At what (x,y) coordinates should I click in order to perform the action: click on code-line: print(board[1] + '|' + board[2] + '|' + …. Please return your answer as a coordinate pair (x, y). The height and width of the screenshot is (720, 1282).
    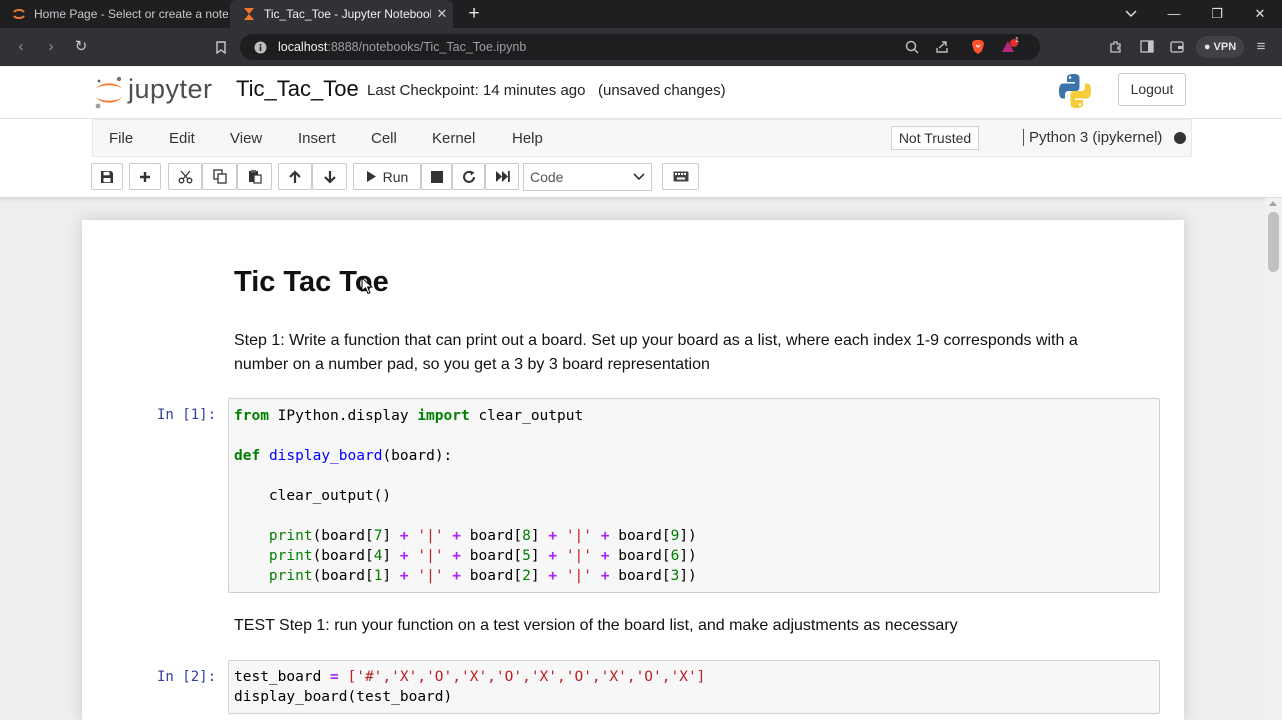
    Looking at the image, I should click on (482, 576).